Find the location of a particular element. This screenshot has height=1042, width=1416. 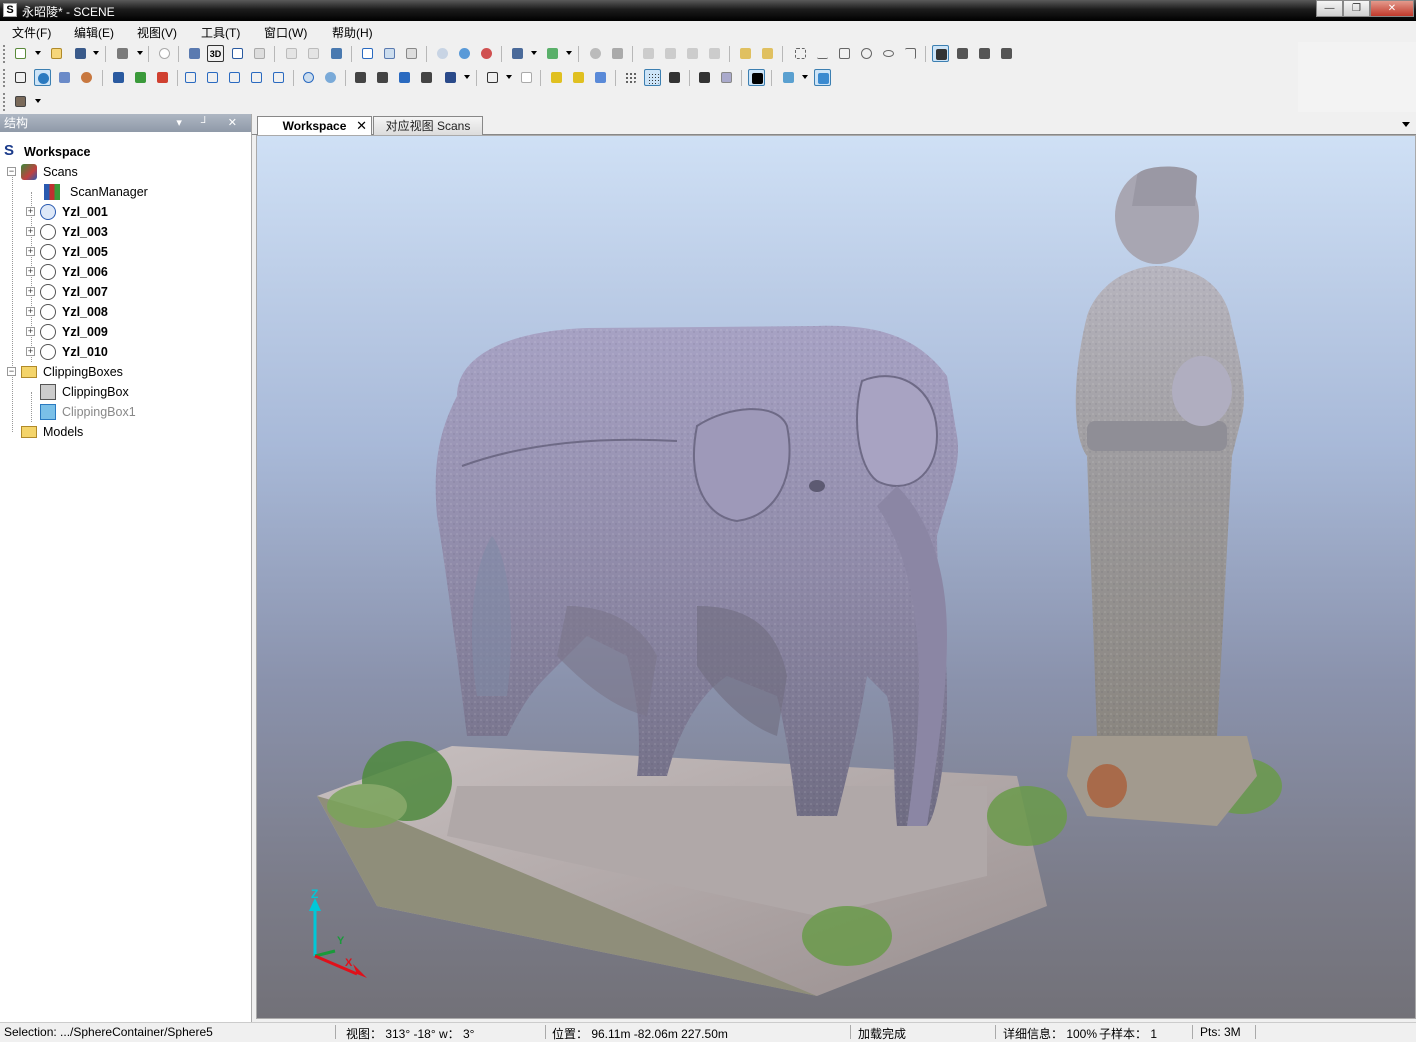

points-icon is located at coordinates (617, 53).